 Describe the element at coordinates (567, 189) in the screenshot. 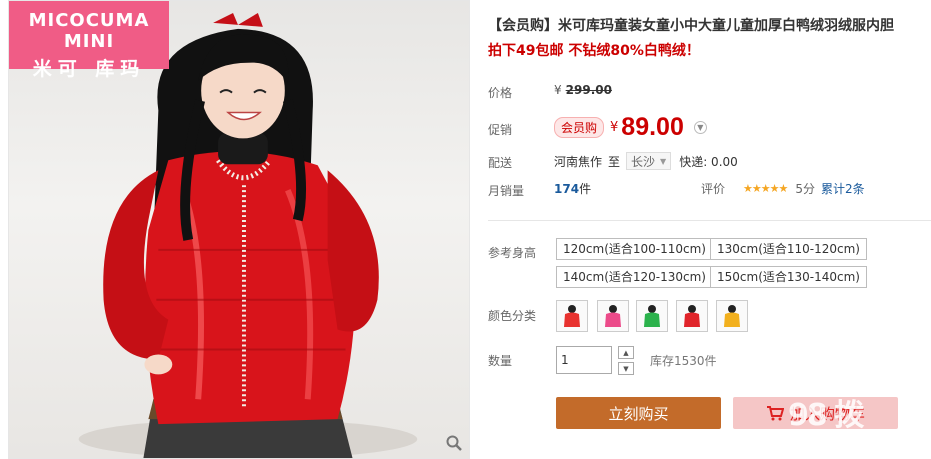

I see `monthly-sales-count: 174` at that location.